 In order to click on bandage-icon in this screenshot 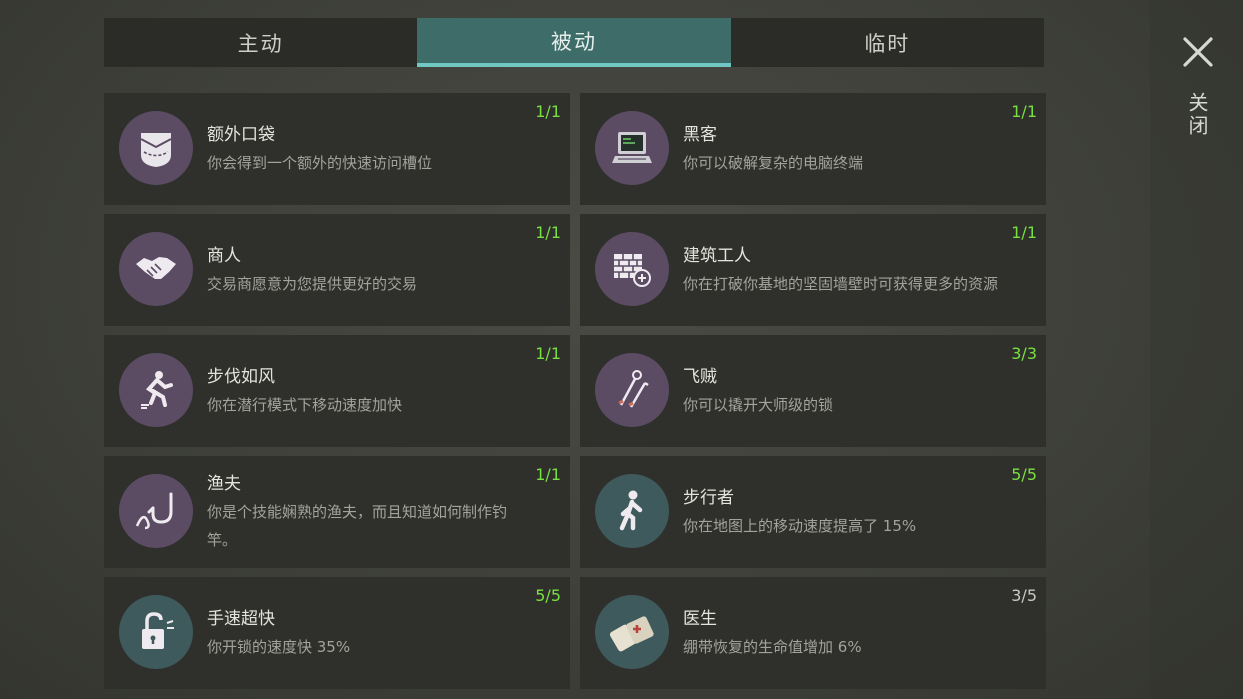, I will do `click(632, 632)`.